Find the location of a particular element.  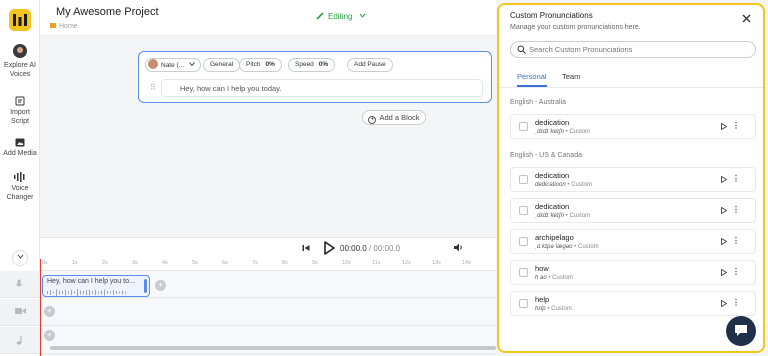

mode-dropdown: Editing is located at coordinates (341, 16).